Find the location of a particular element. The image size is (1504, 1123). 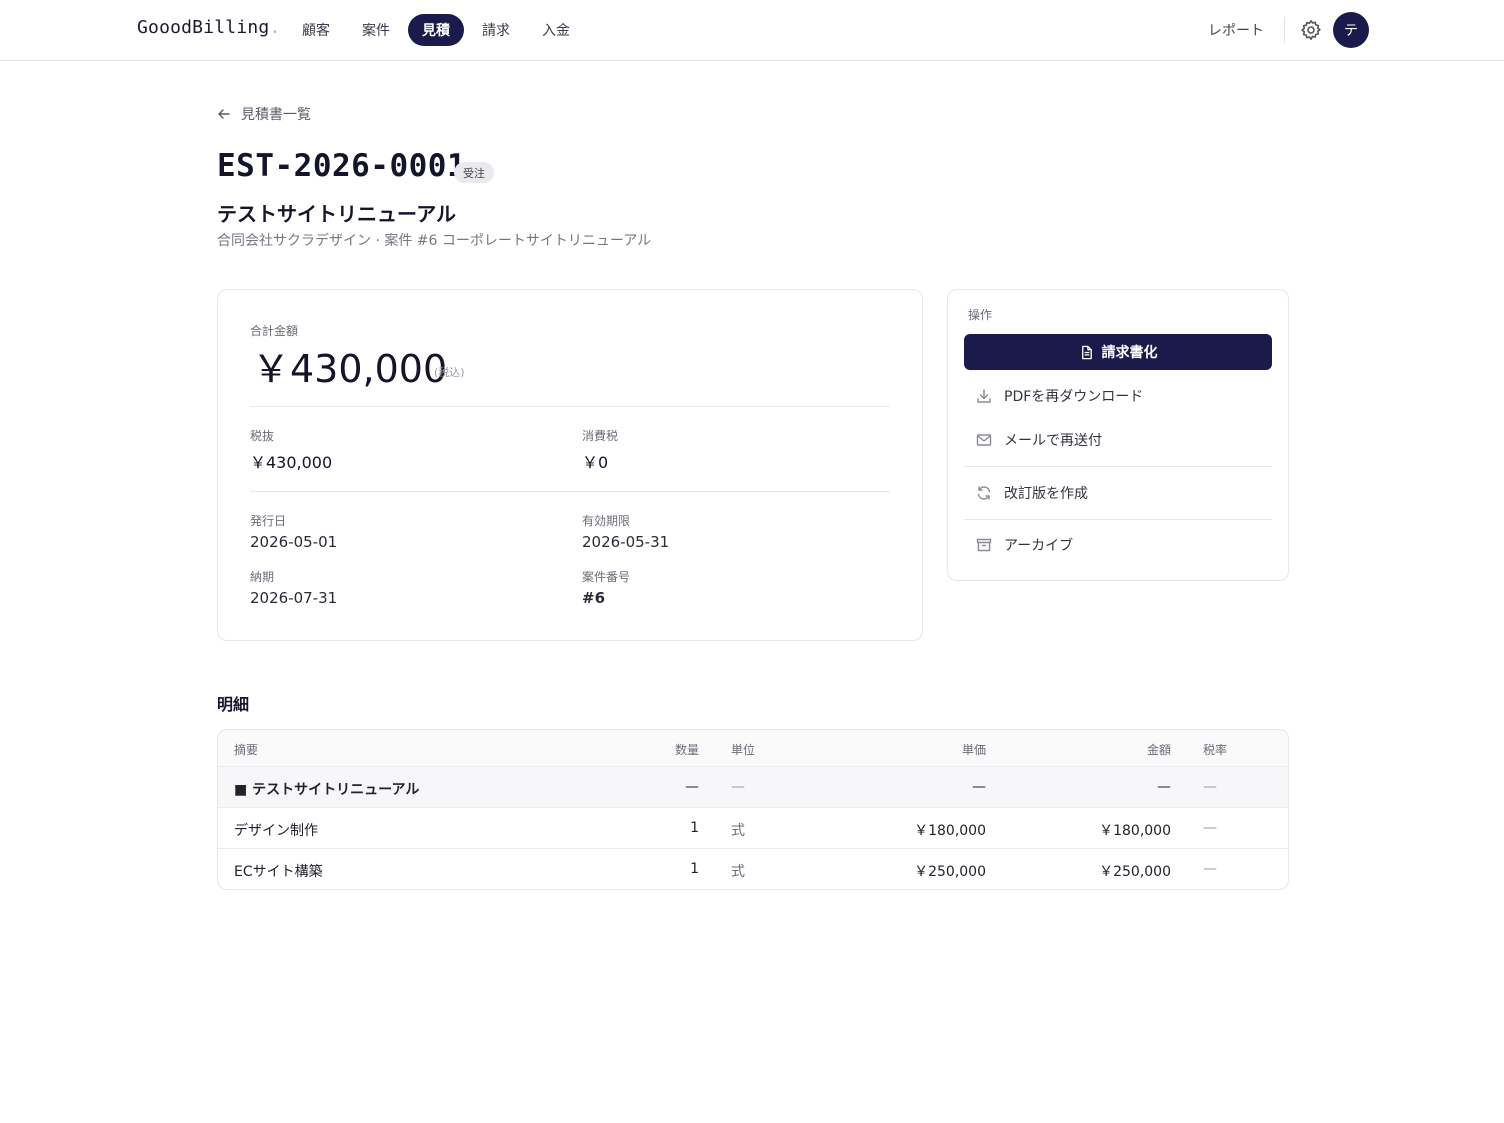

col-unit-header: 単位 is located at coordinates (743, 750).